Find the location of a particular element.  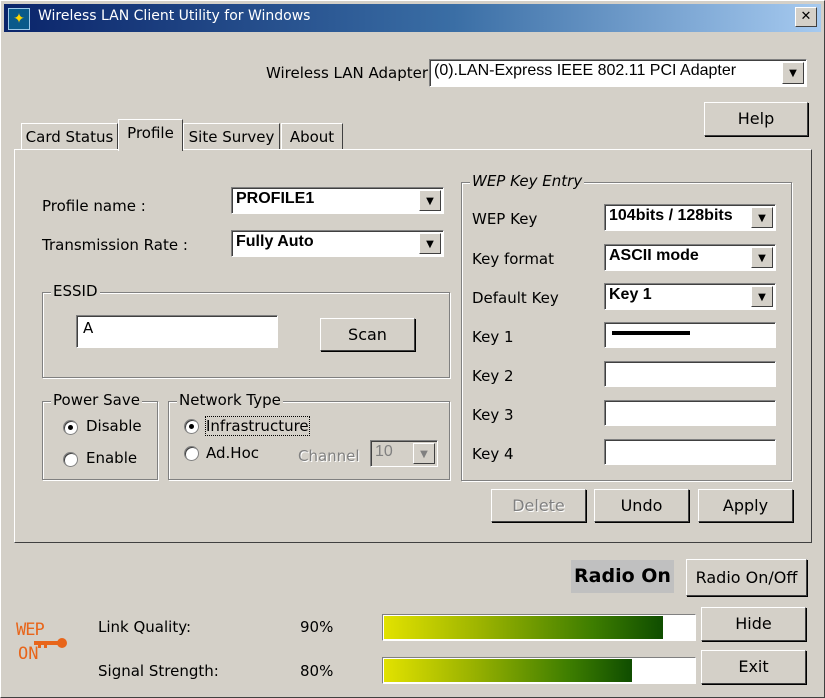

transmission-rate-select: Fully Auto ▼ is located at coordinates (337, 243).